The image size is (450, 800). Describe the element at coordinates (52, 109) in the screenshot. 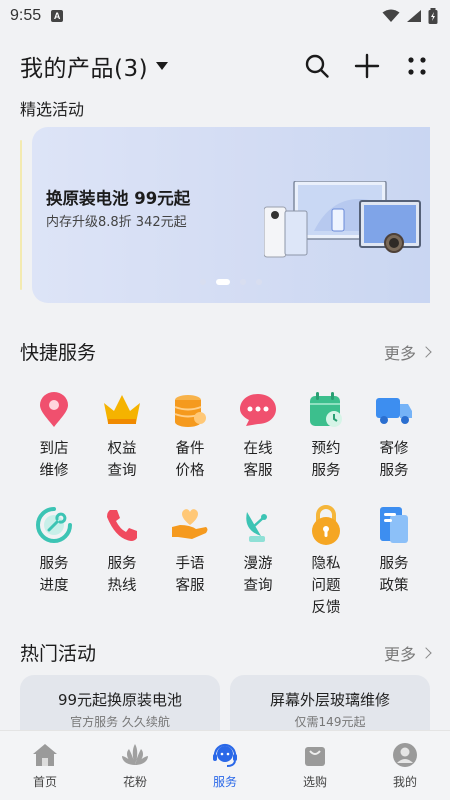

I see `featured-label: 精选活动` at that location.